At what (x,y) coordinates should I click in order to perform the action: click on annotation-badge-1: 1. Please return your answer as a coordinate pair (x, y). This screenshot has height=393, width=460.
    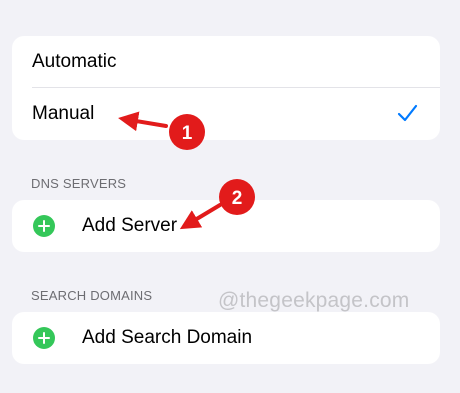
    Looking at the image, I should click on (187, 132).